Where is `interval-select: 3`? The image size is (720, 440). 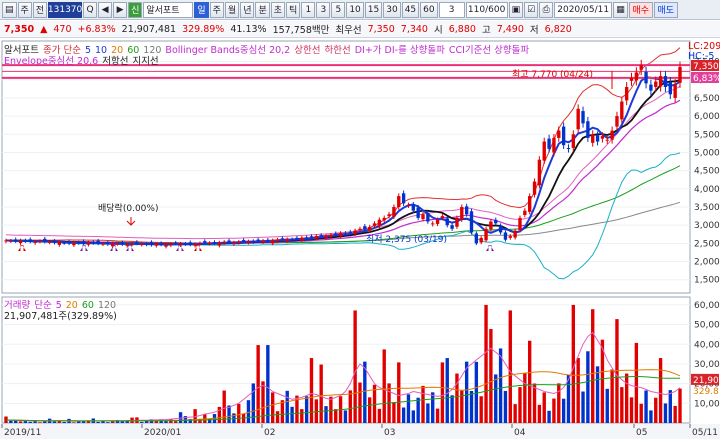 interval-select: 3 is located at coordinates (451, 9).